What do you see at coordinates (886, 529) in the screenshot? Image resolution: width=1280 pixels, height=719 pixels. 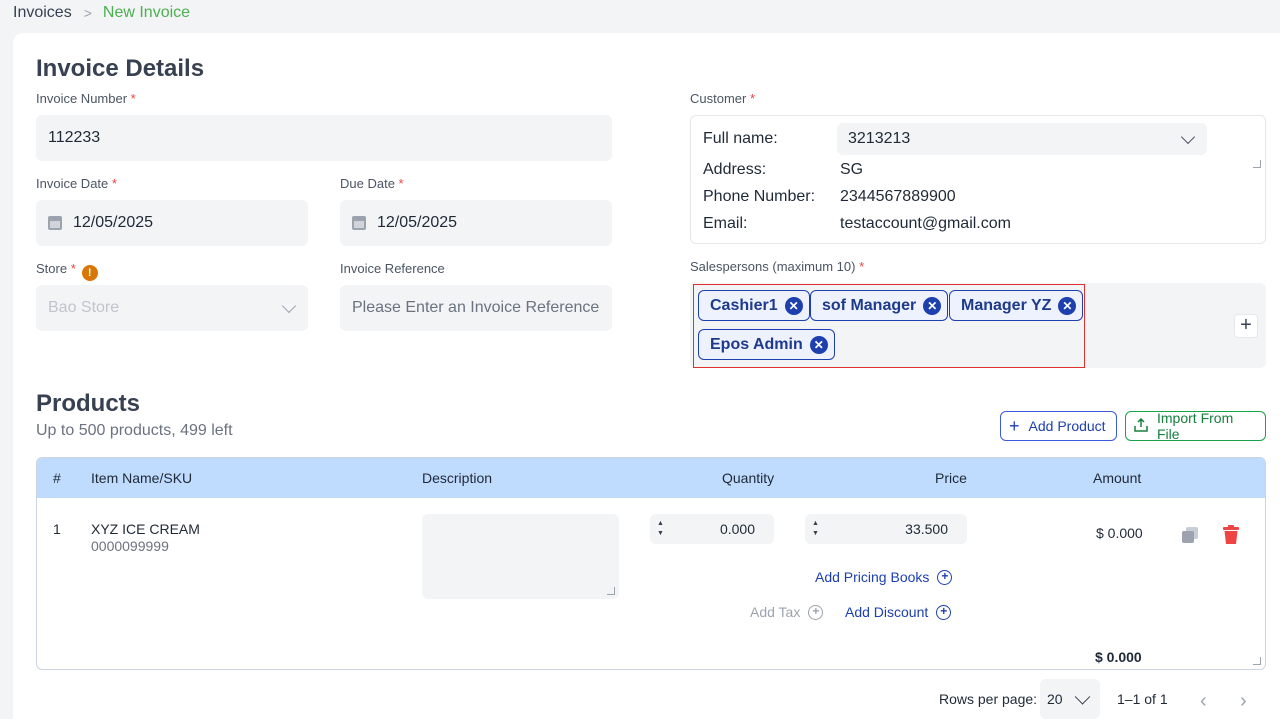 I see `price-stepper: ▲ ▼ 33.500` at bounding box center [886, 529].